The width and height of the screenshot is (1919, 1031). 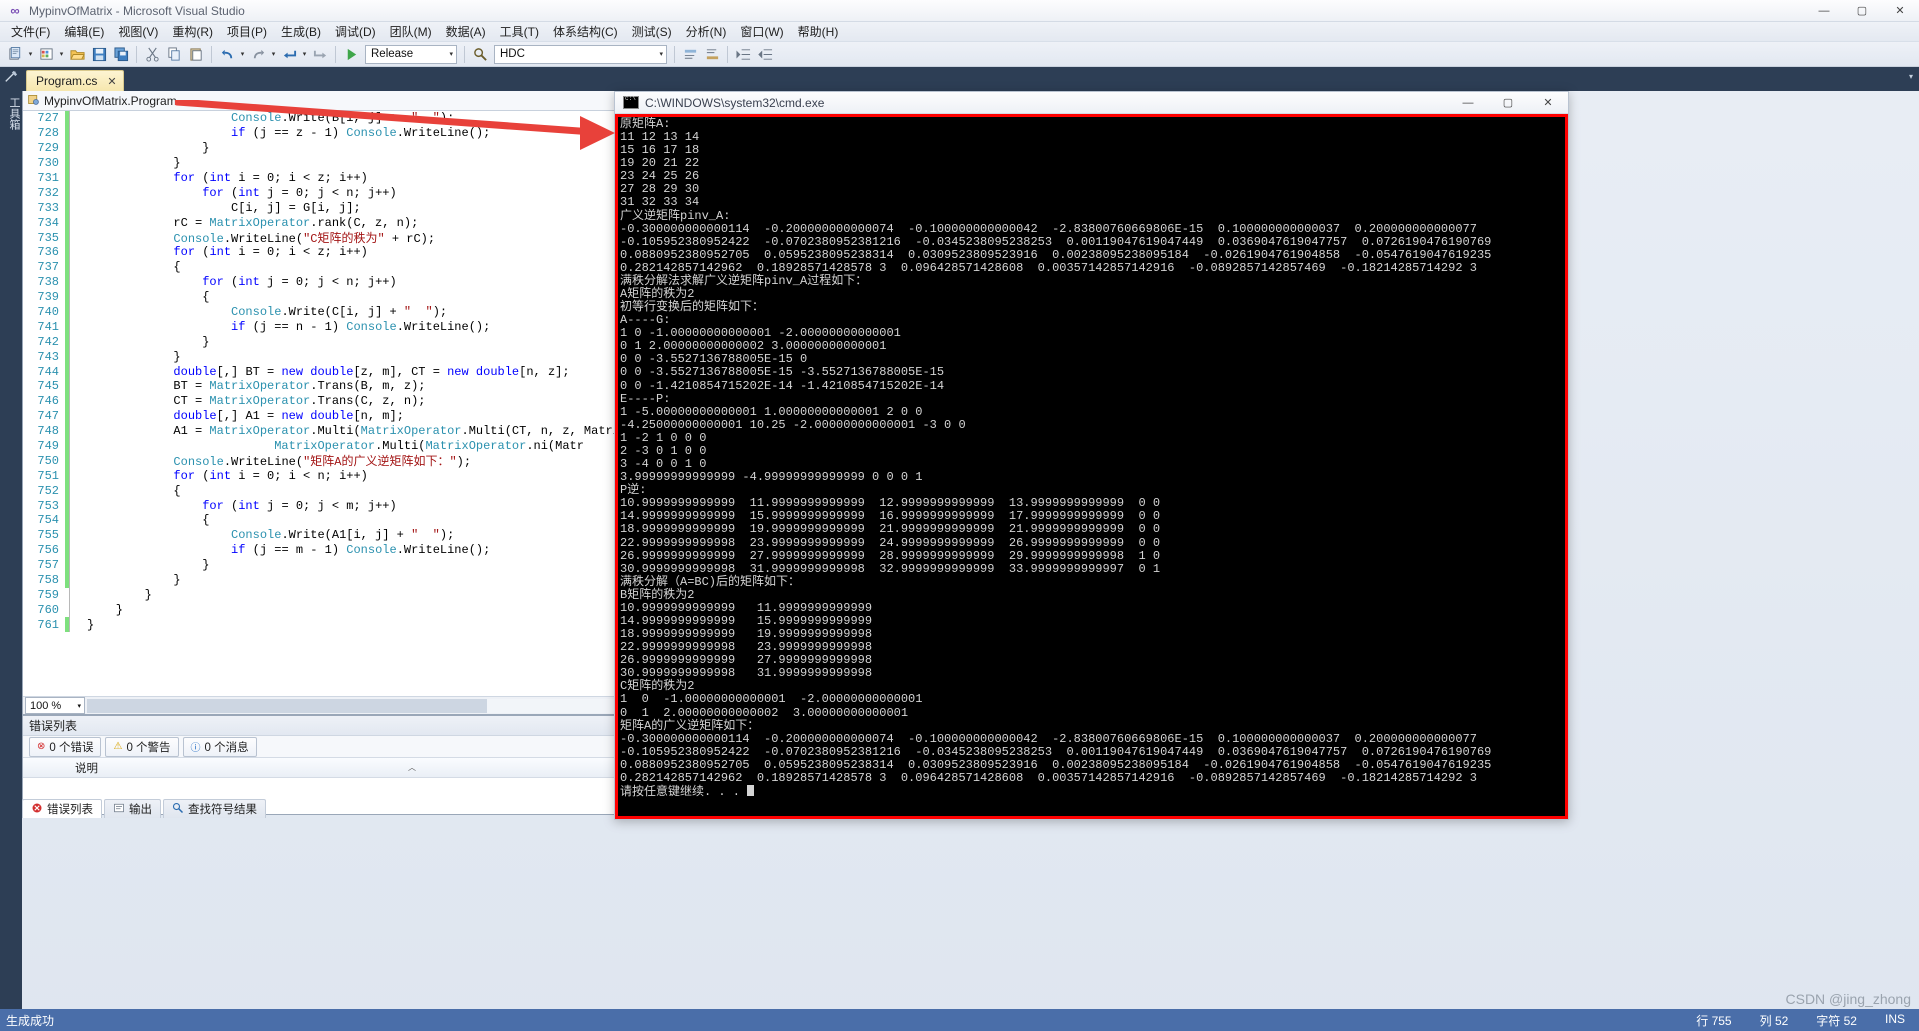 What do you see at coordinates (1468, 103) in the screenshot?
I see `console-minimize-button: —` at bounding box center [1468, 103].